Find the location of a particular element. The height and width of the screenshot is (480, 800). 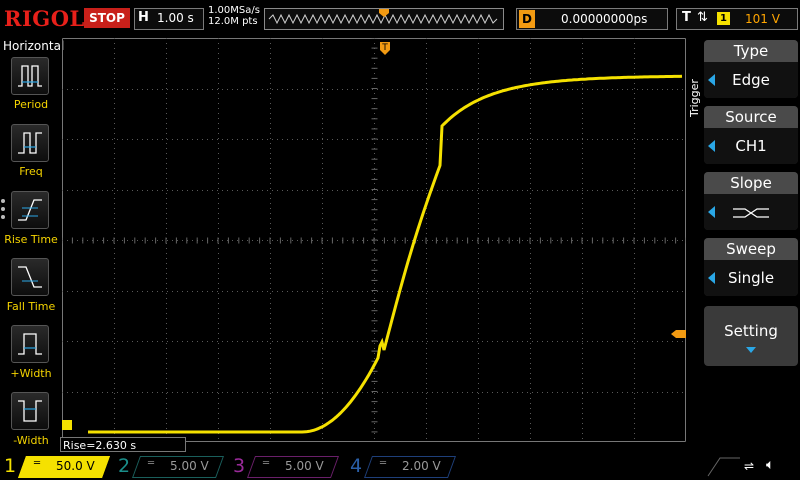

channel-1-scale: 50.0 V is located at coordinates (75, 466).